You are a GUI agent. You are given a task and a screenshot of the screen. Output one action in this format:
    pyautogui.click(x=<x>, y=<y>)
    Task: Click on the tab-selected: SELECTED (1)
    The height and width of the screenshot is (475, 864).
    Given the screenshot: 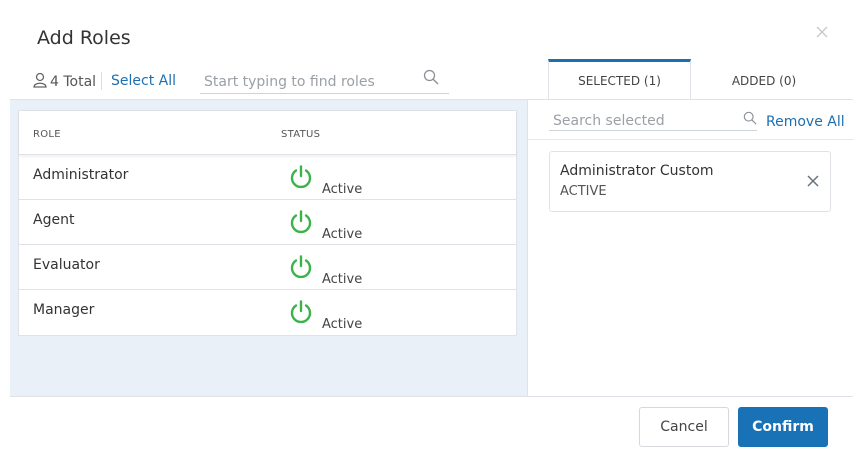 What is the action you would take?
    pyautogui.click(x=619, y=79)
    